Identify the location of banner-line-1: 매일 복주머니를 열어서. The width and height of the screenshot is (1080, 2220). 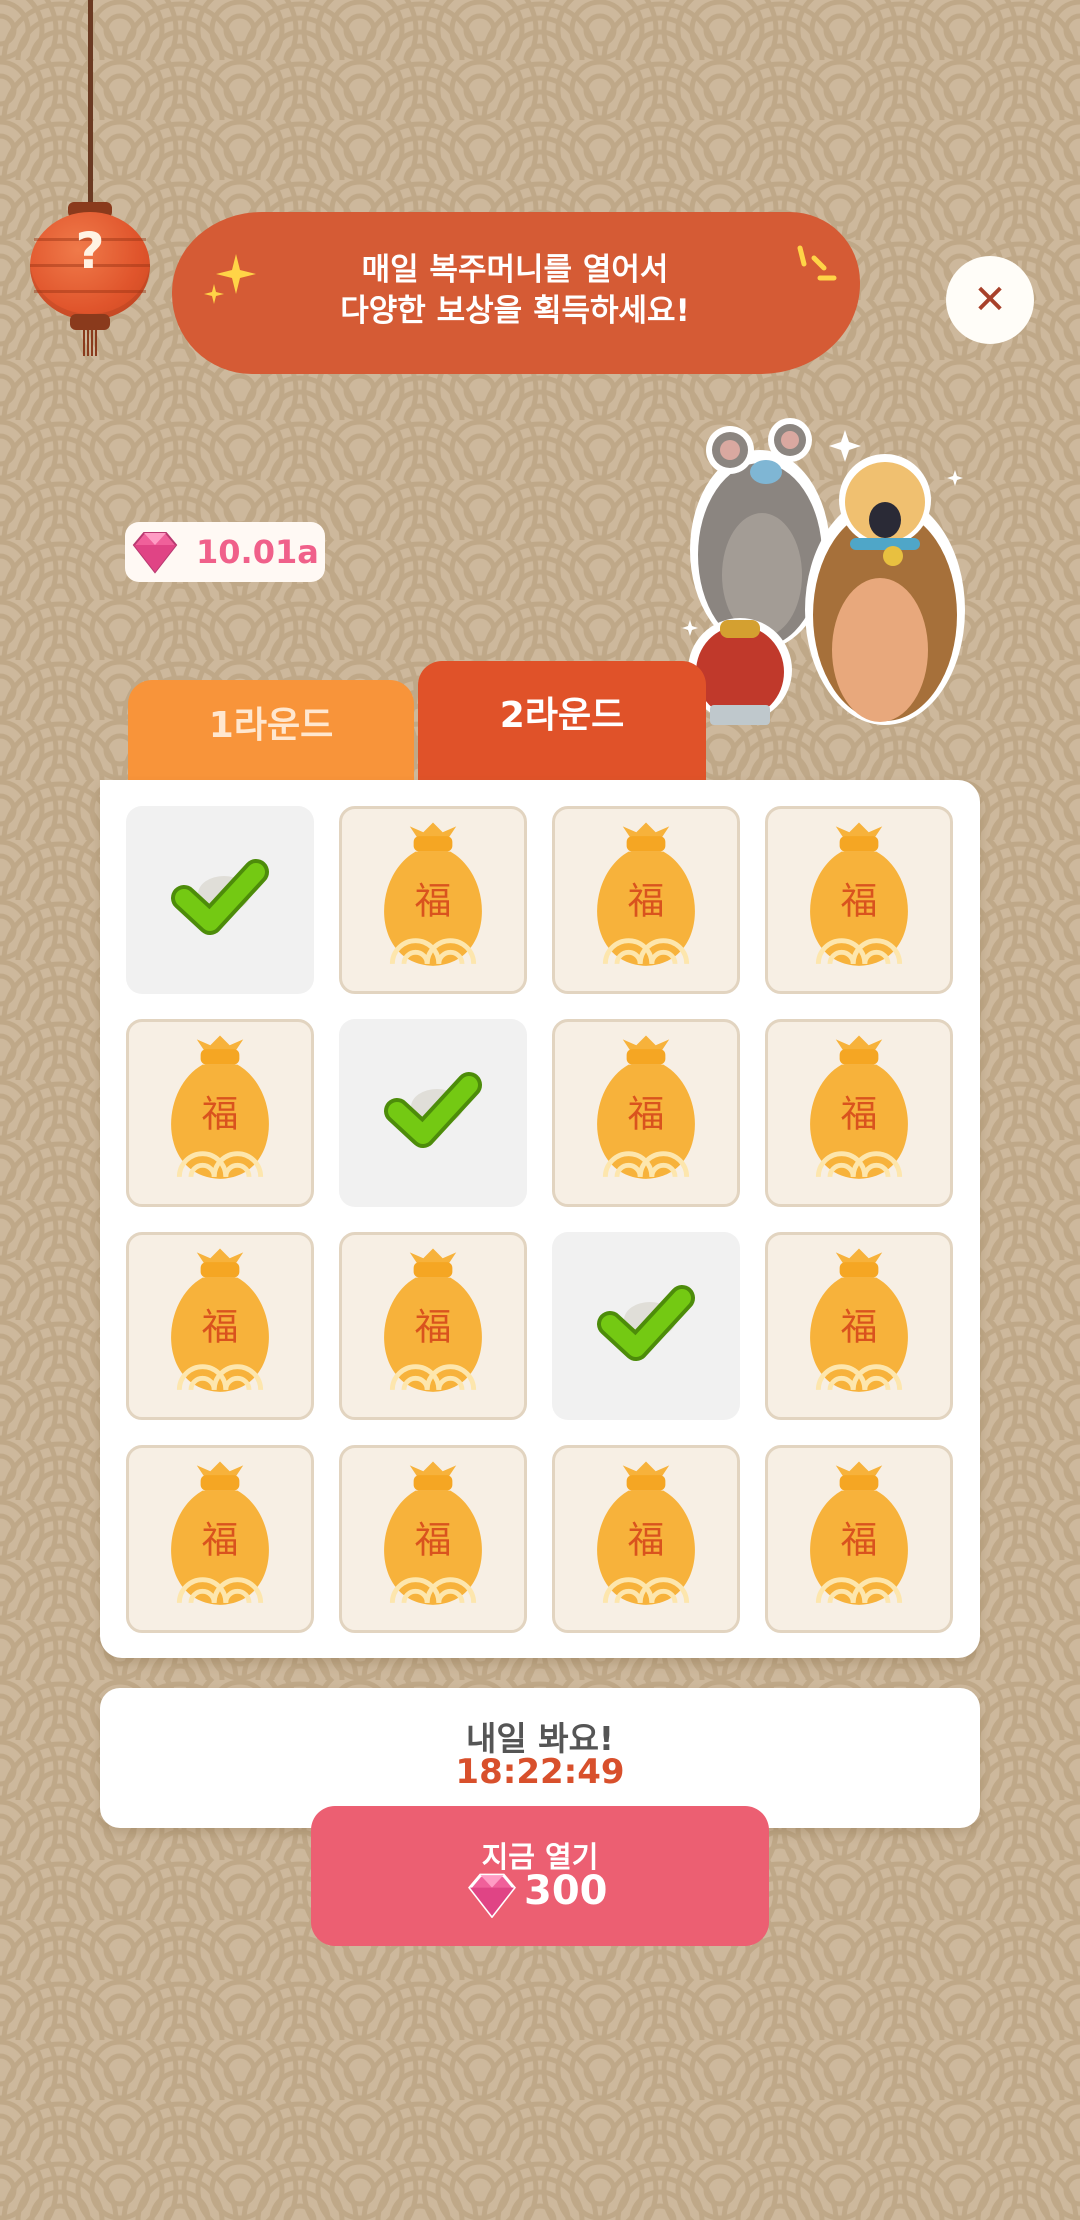
(515, 270).